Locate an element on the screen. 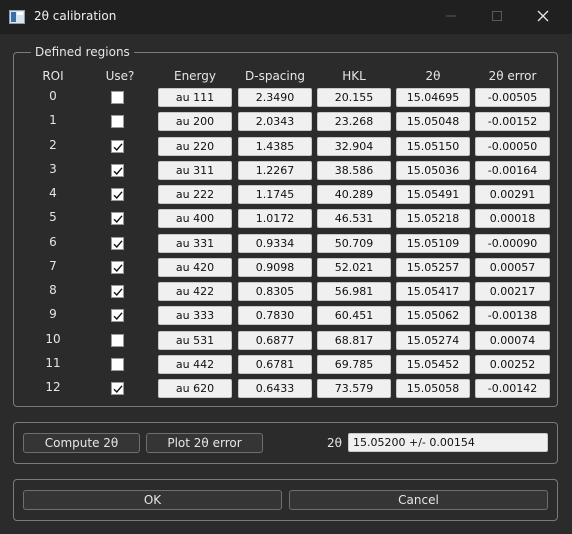 The width and height of the screenshot is (572, 534). close-icon is located at coordinates (543, 17).